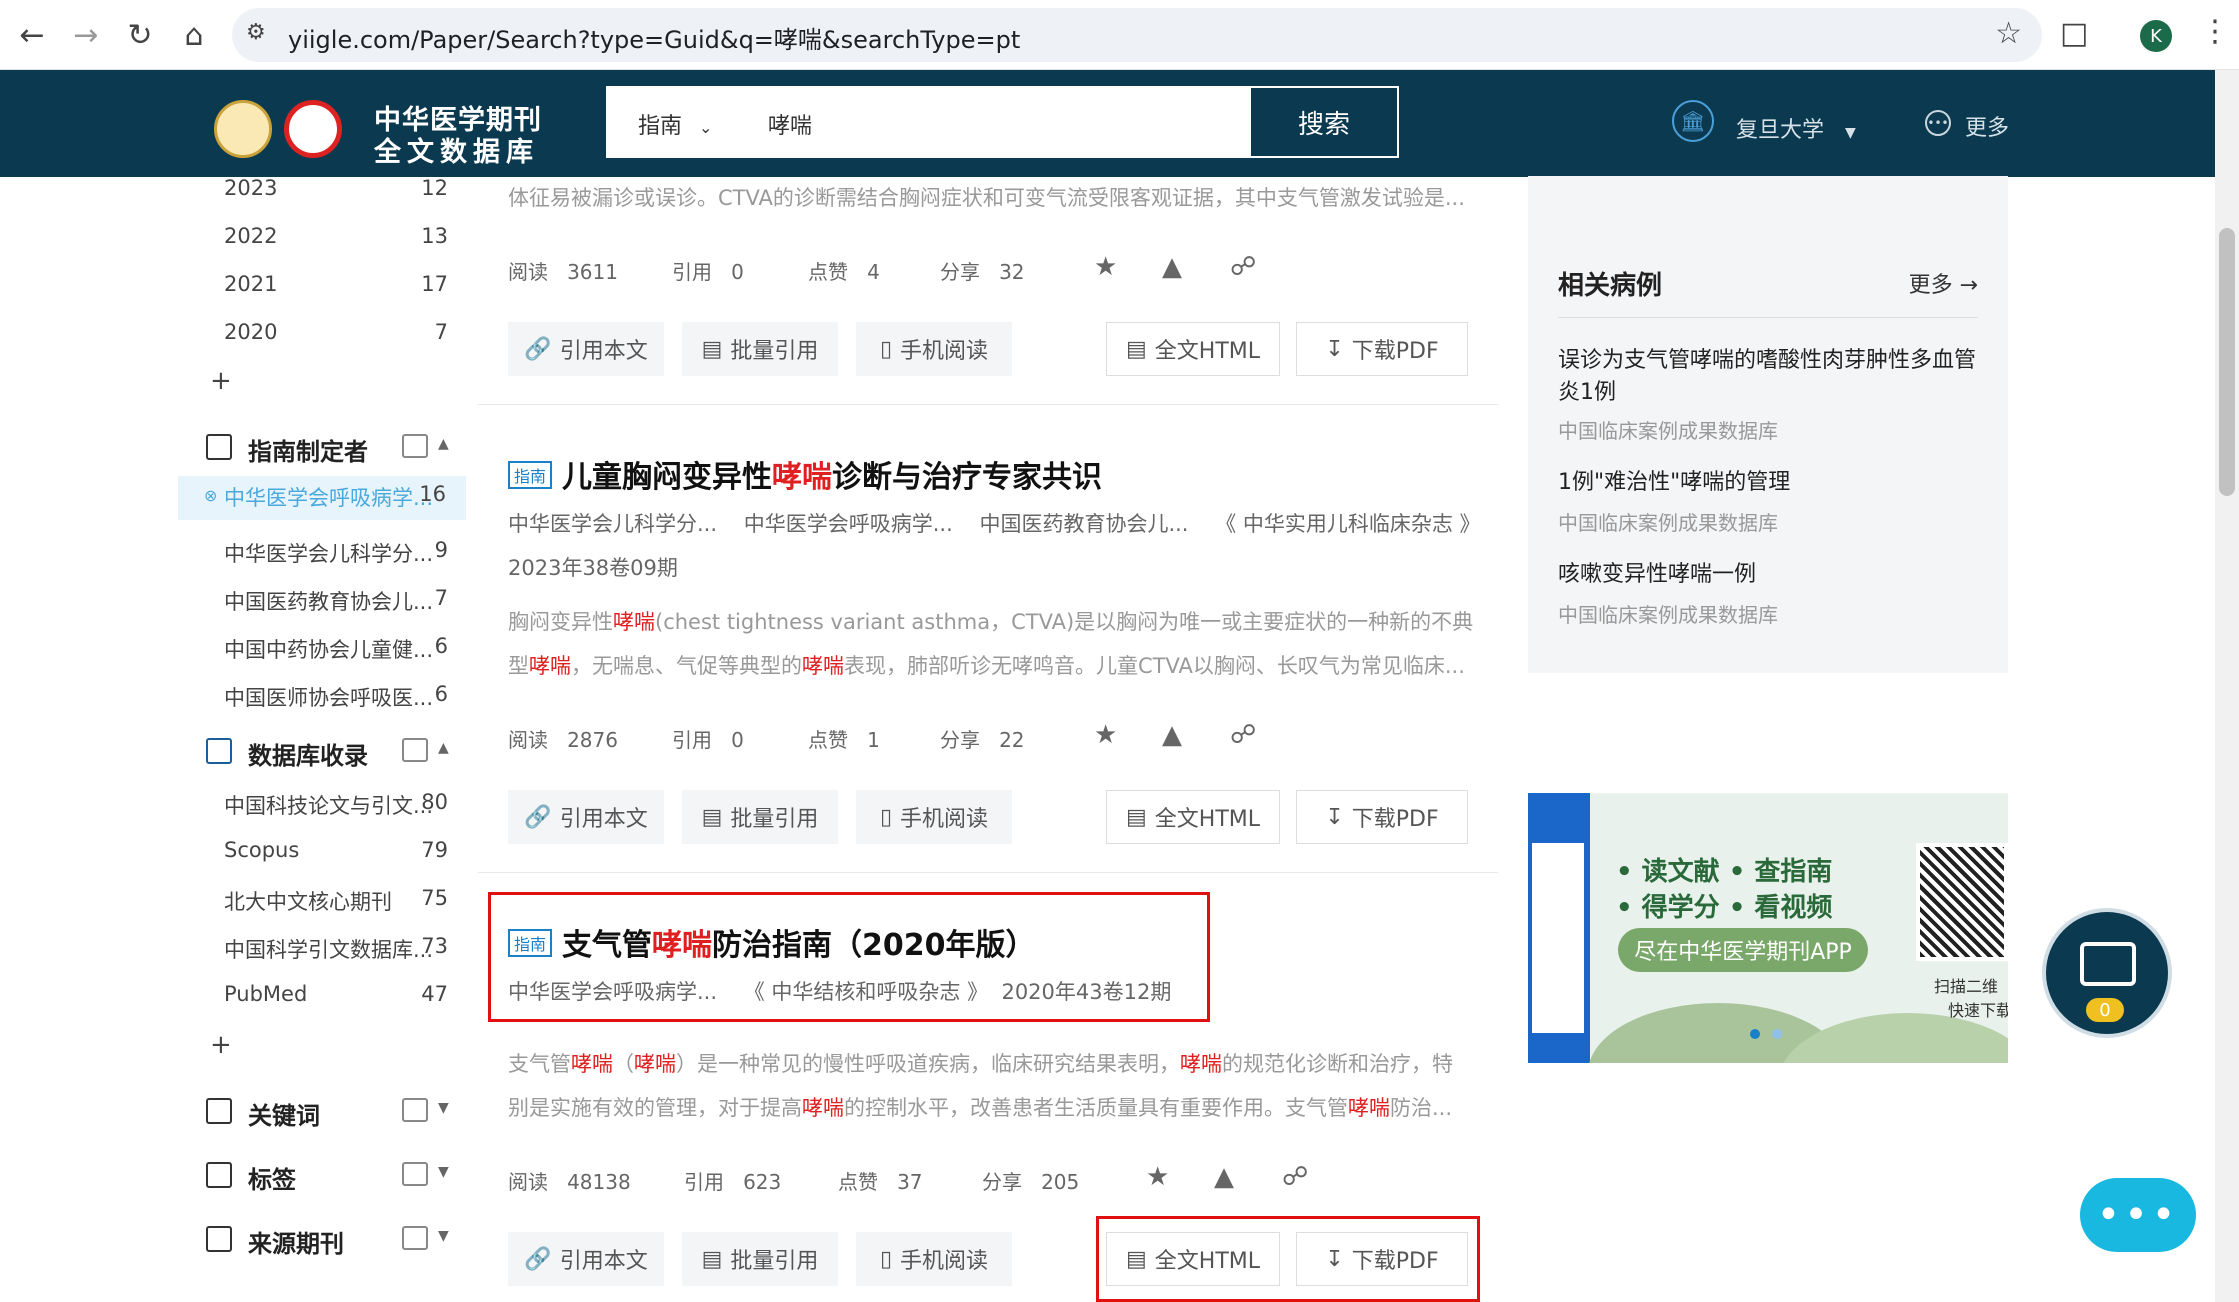 This screenshot has width=2239, height=1302. Describe the element at coordinates (323, 190) in the screenshot. I see `year-filter-2023: 2023 12` at that location.